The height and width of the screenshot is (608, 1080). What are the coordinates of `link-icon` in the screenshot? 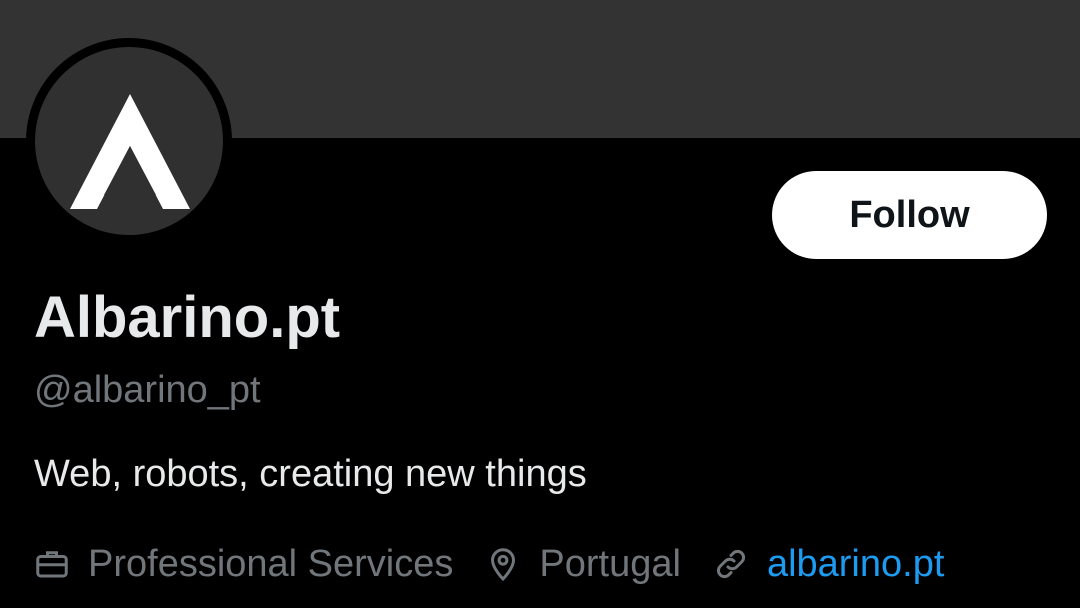 It's located at (731, 564).